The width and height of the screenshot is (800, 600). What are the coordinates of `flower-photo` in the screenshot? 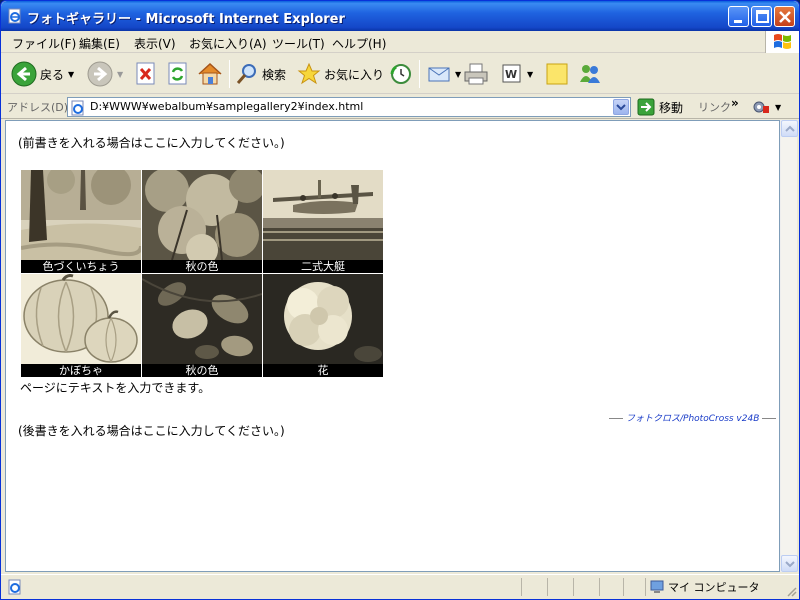 It's located at (323, 319).